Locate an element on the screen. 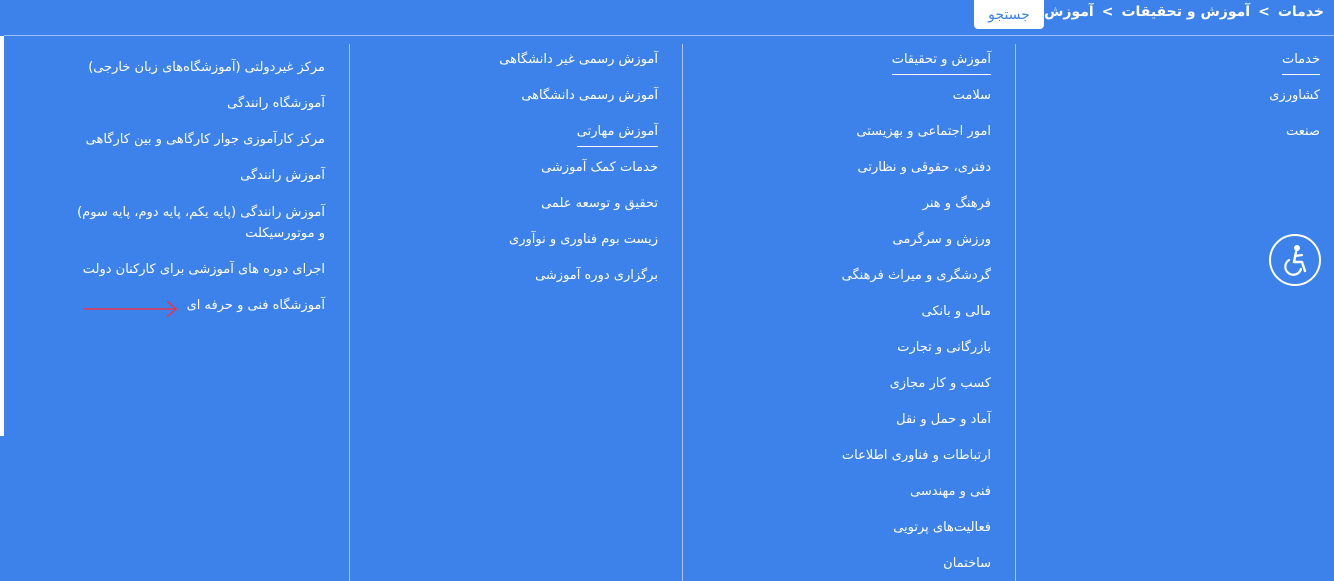 Image resolution: width=1334 pixels, height=581 pixels. menu-item: آموزش رانندگی is located at coordinates (282, 176).